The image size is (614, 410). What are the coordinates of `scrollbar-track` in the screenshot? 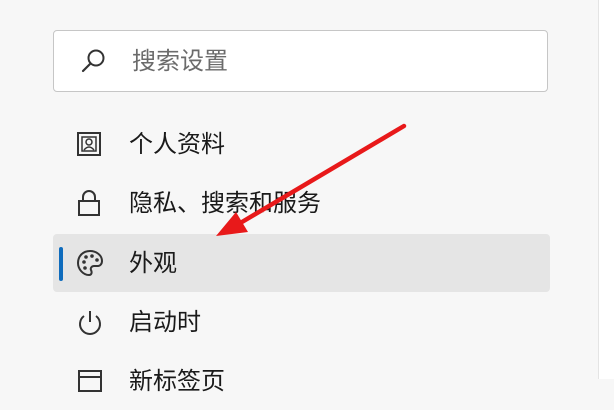 It's located at (606, 189).